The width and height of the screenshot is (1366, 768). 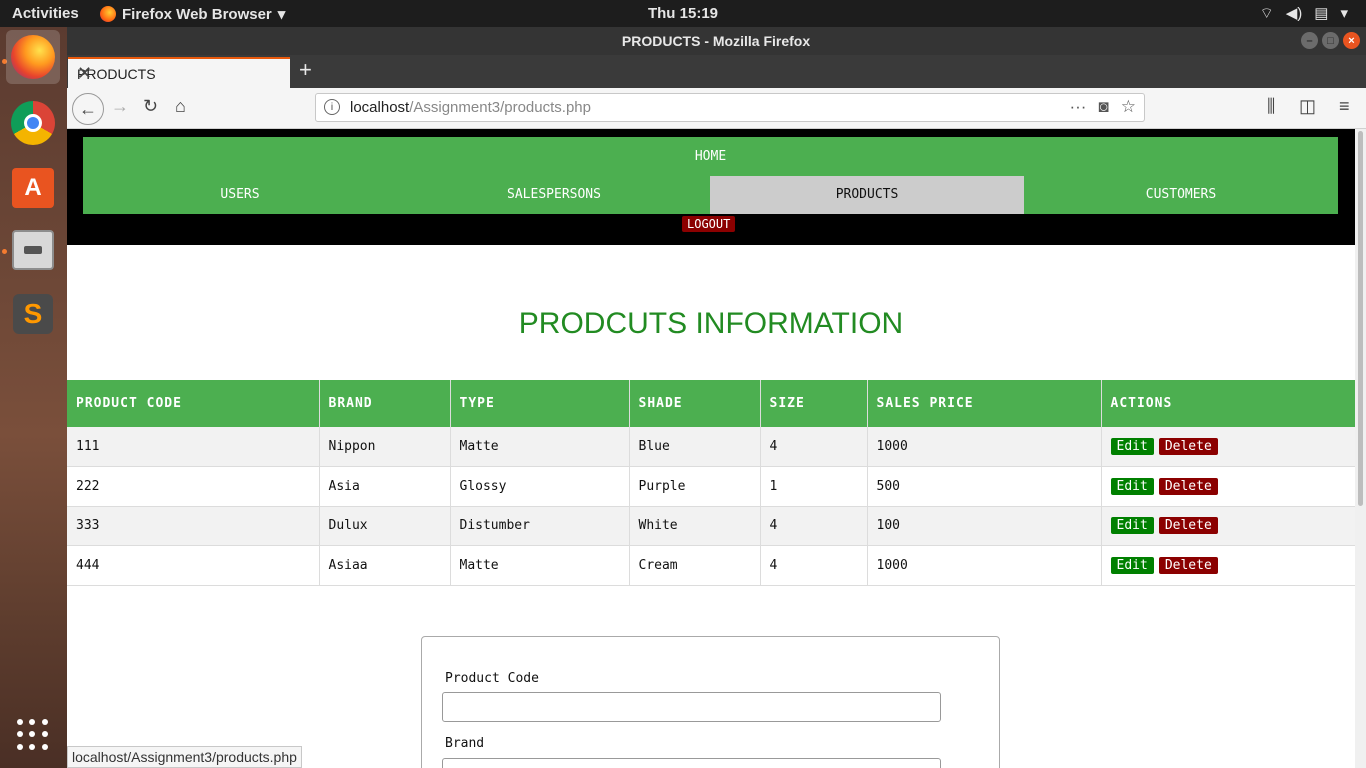 I want to click on column-header: SIZE, so click(x=814, y=403).